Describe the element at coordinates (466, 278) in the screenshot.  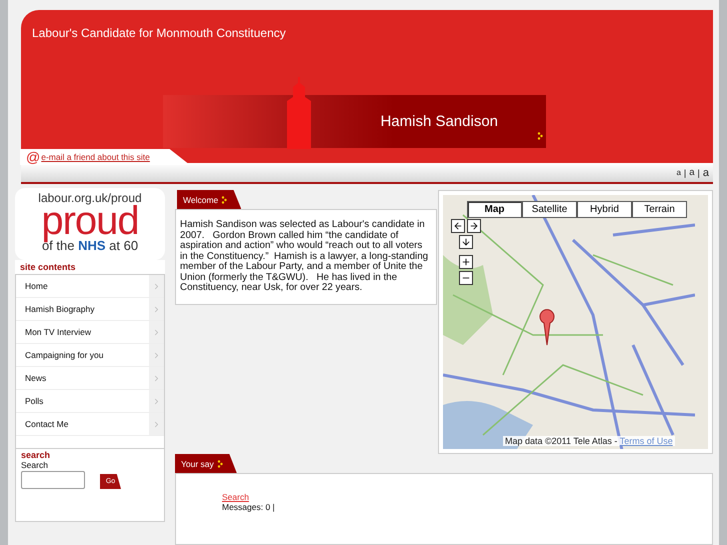
I see `zoom-out-button` at that location.